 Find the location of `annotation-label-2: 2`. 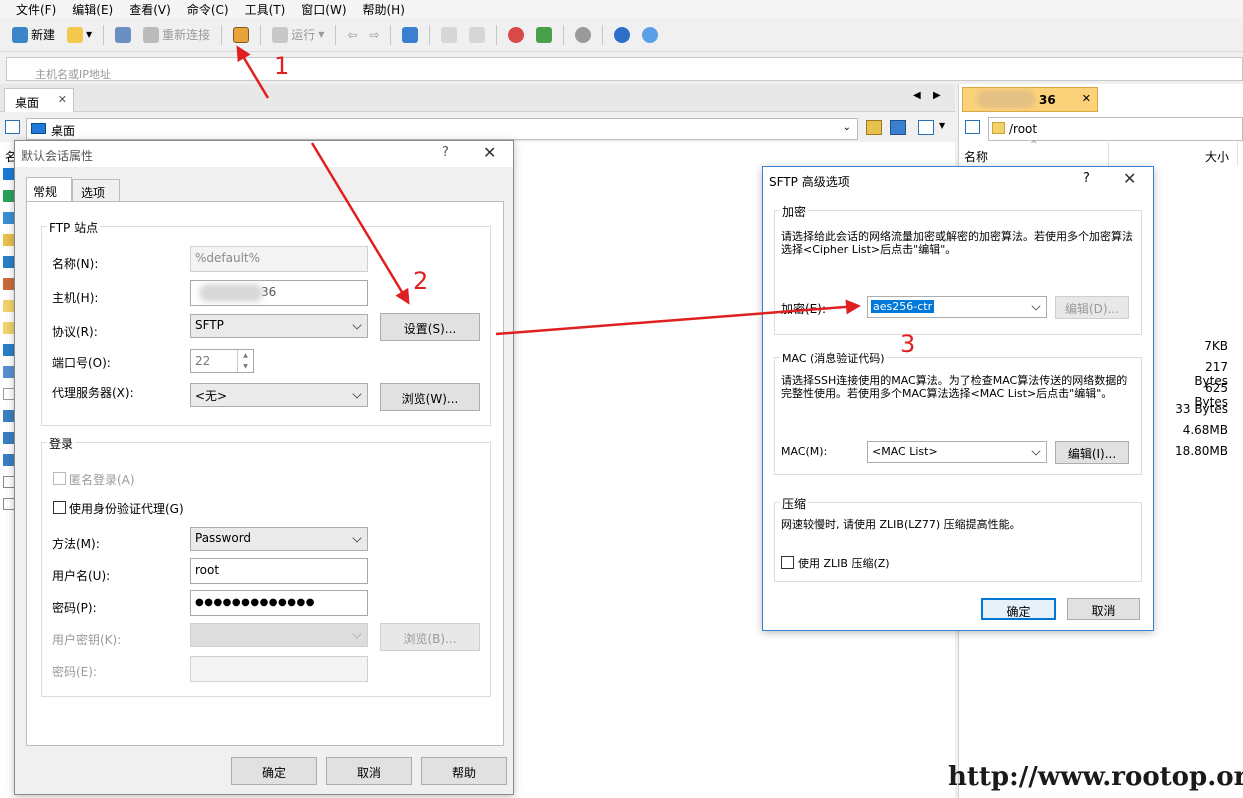

annotation-label-2: 2 is located at coordinates (421, 281).